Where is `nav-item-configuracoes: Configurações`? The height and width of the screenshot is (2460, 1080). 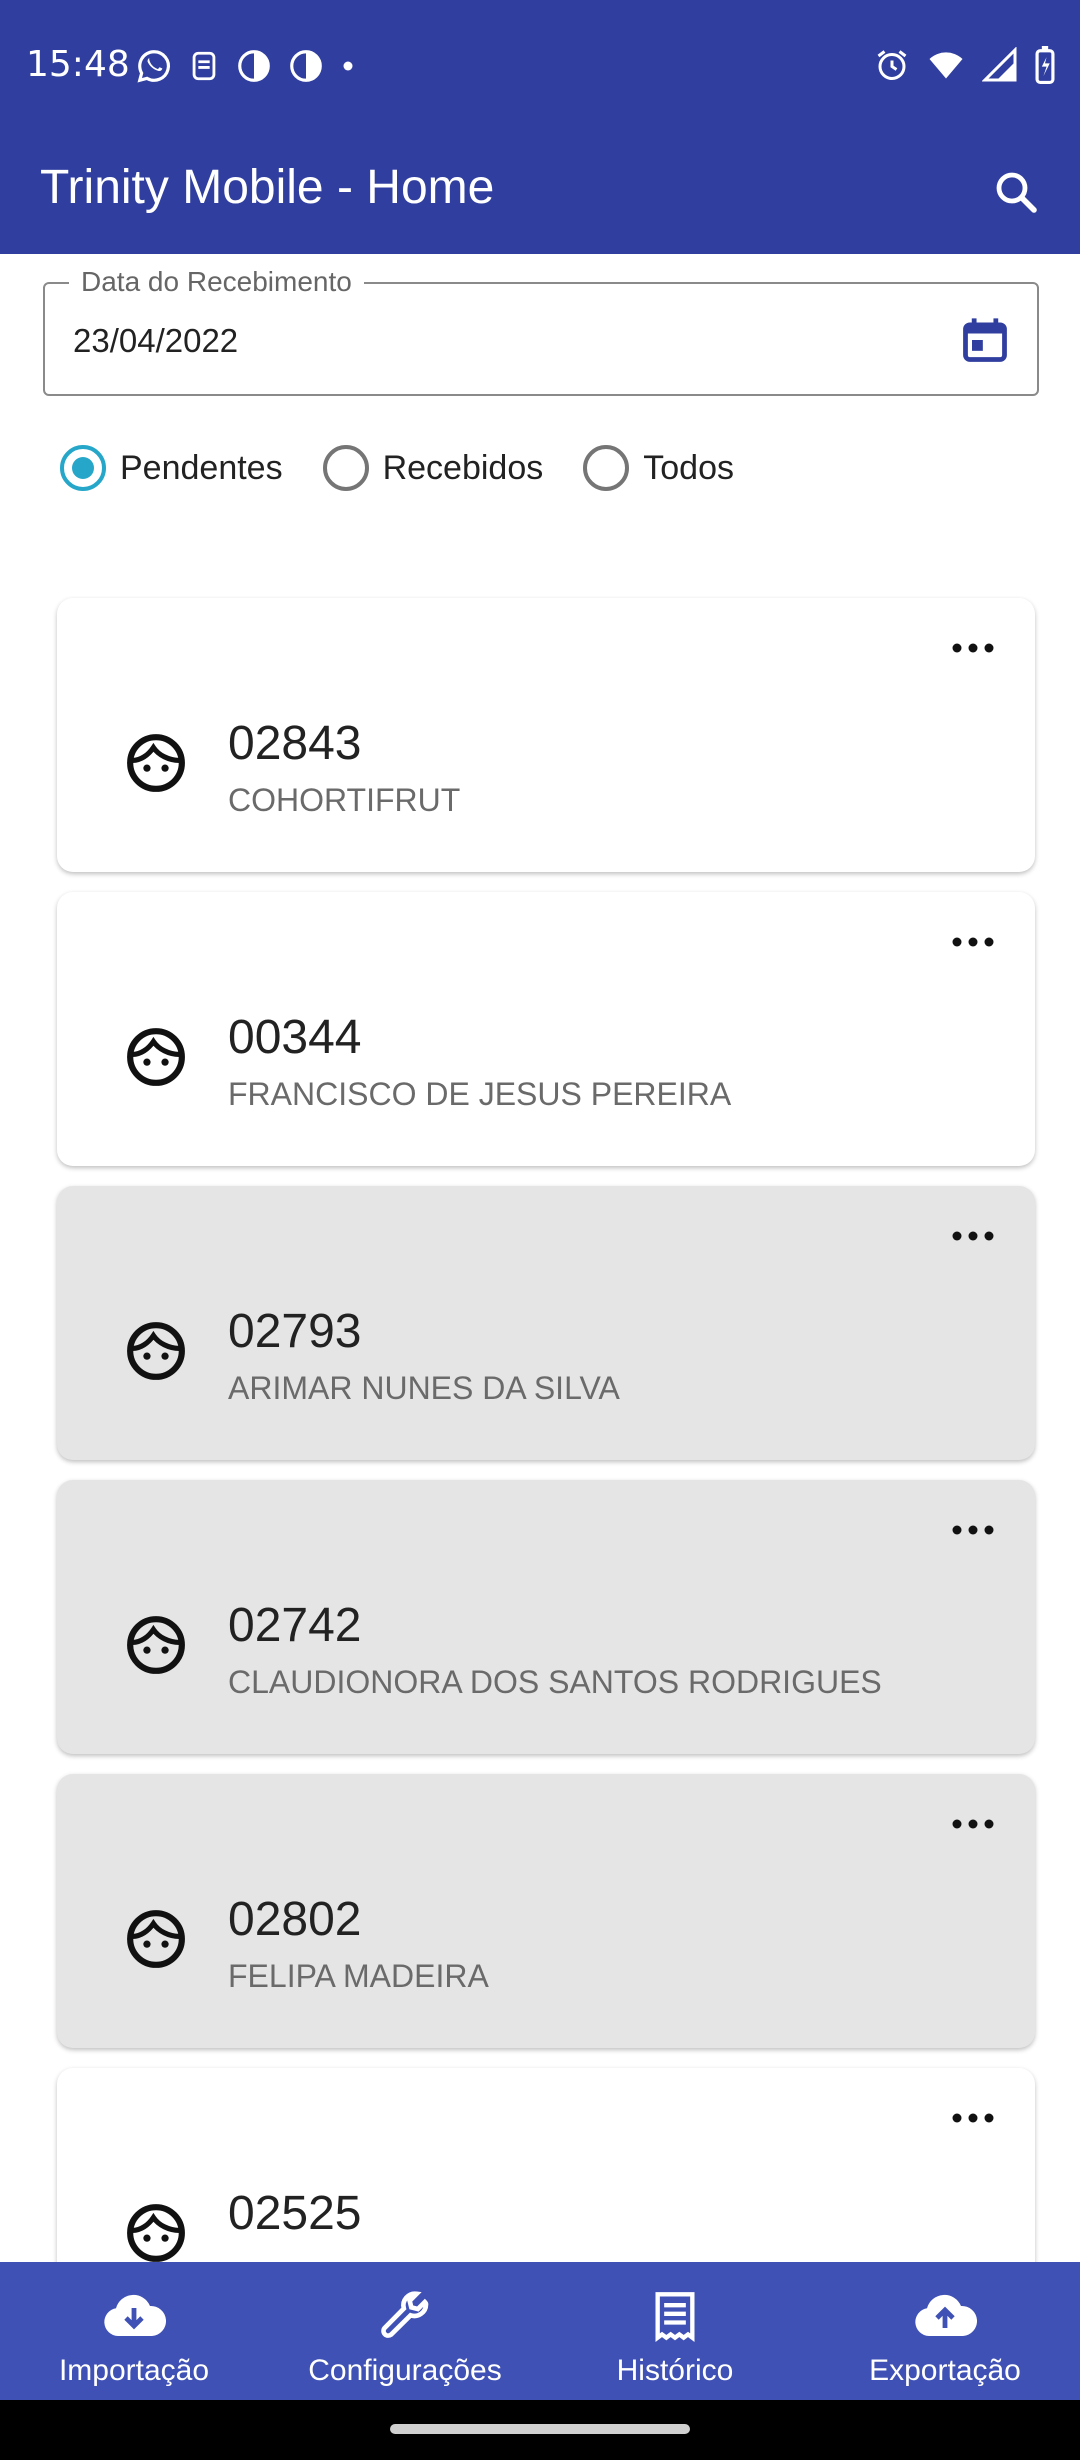
nav-item-configuracoes: Configurações is located at coordinates (405, 2331).